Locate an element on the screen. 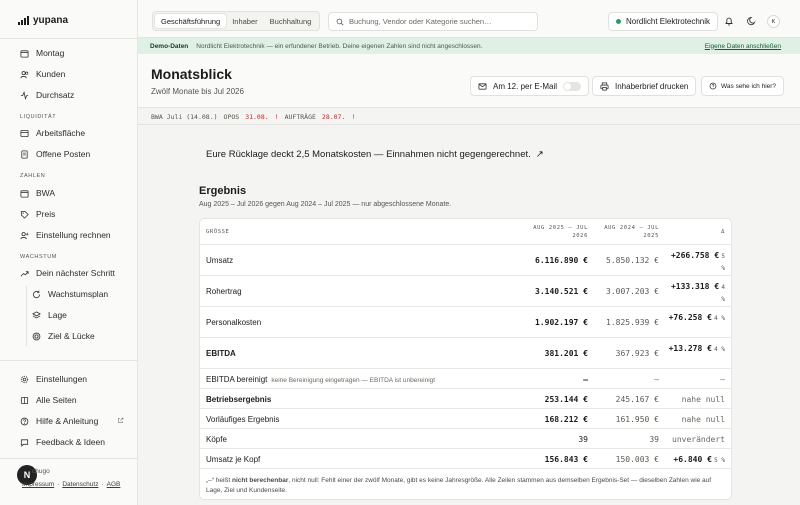 This screenshot has height=505, width=800. sidebar-item-ziel-luecke: Ziel & Lücke is located at coordinates (63, 336).